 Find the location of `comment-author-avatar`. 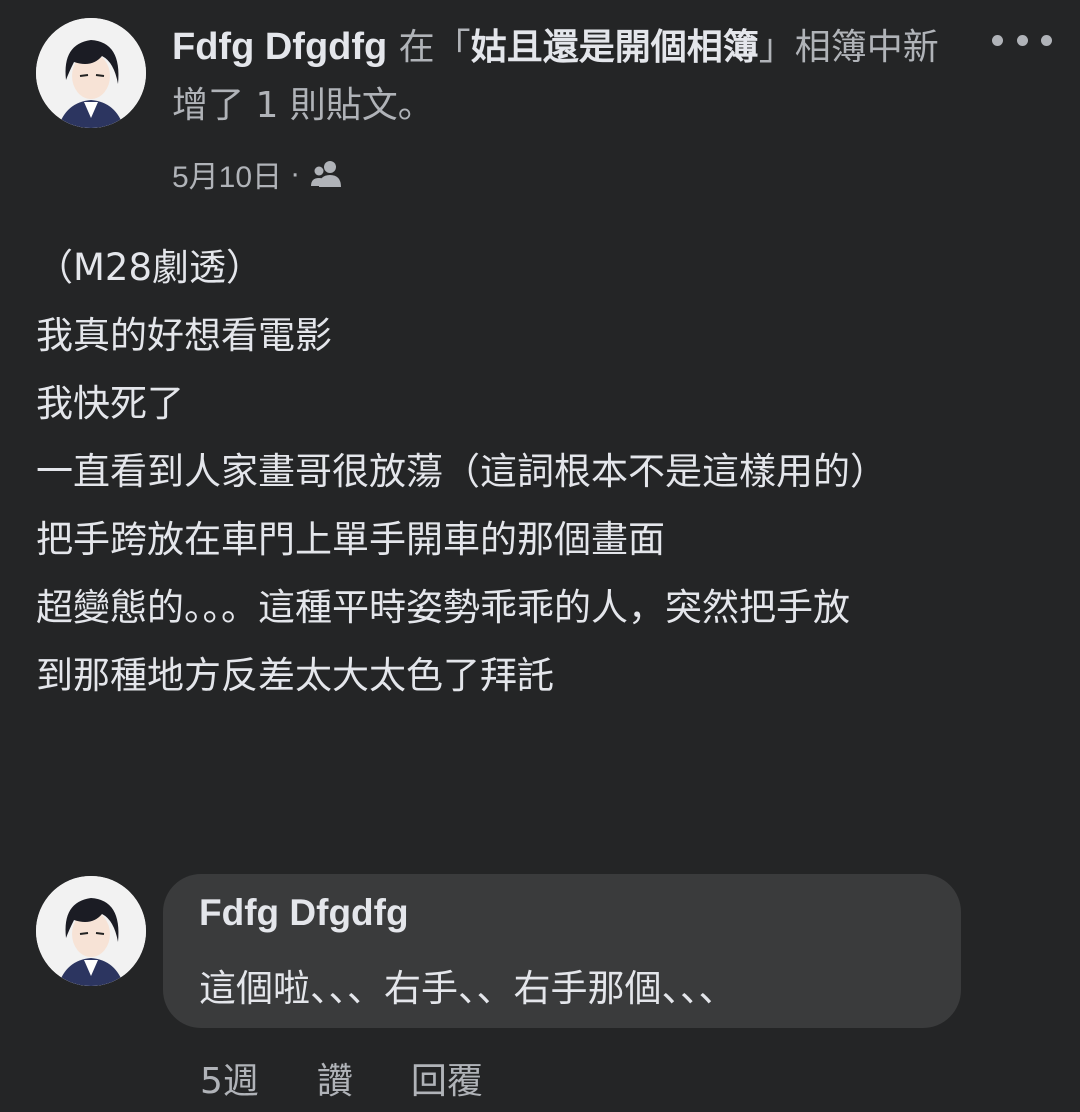

comment-author-avatar is located at coordinates (91, 931).